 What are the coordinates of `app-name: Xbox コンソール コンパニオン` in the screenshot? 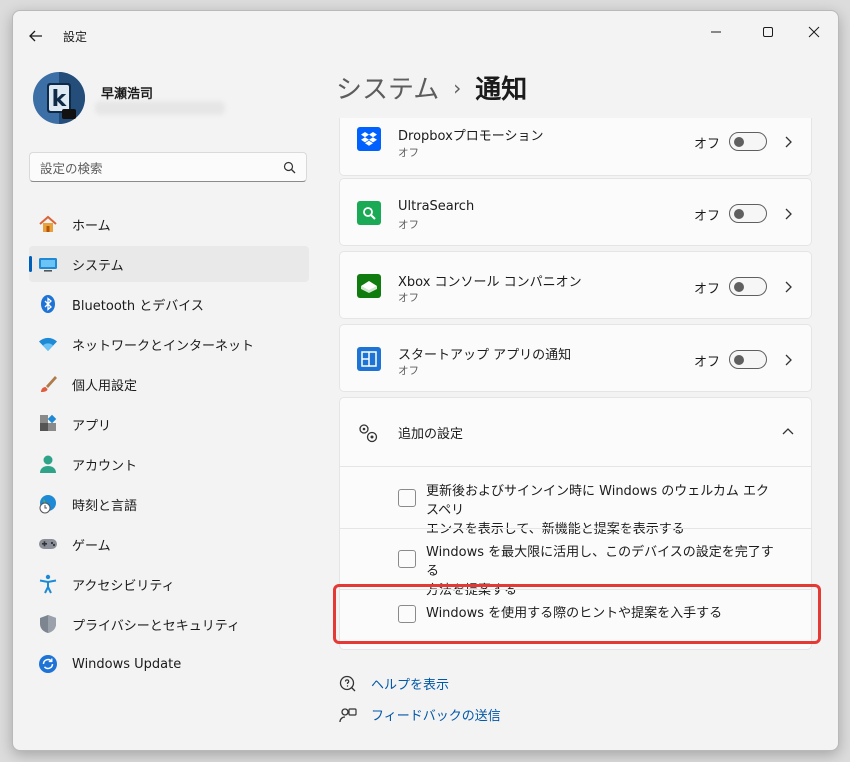 It's located at (490, 282).